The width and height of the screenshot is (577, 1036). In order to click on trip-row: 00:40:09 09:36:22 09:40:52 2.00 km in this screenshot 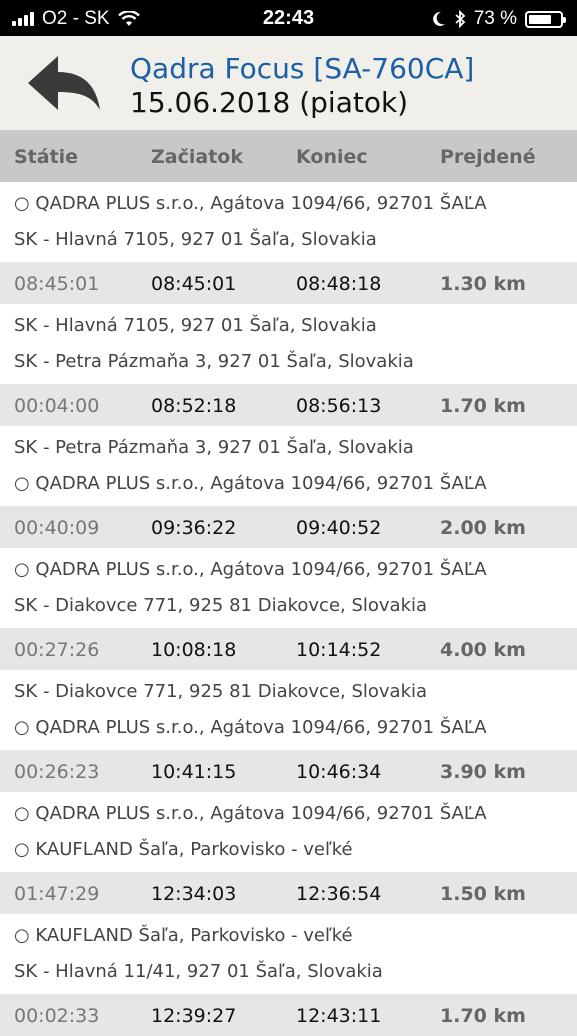, I will do `click(288, 527)`.